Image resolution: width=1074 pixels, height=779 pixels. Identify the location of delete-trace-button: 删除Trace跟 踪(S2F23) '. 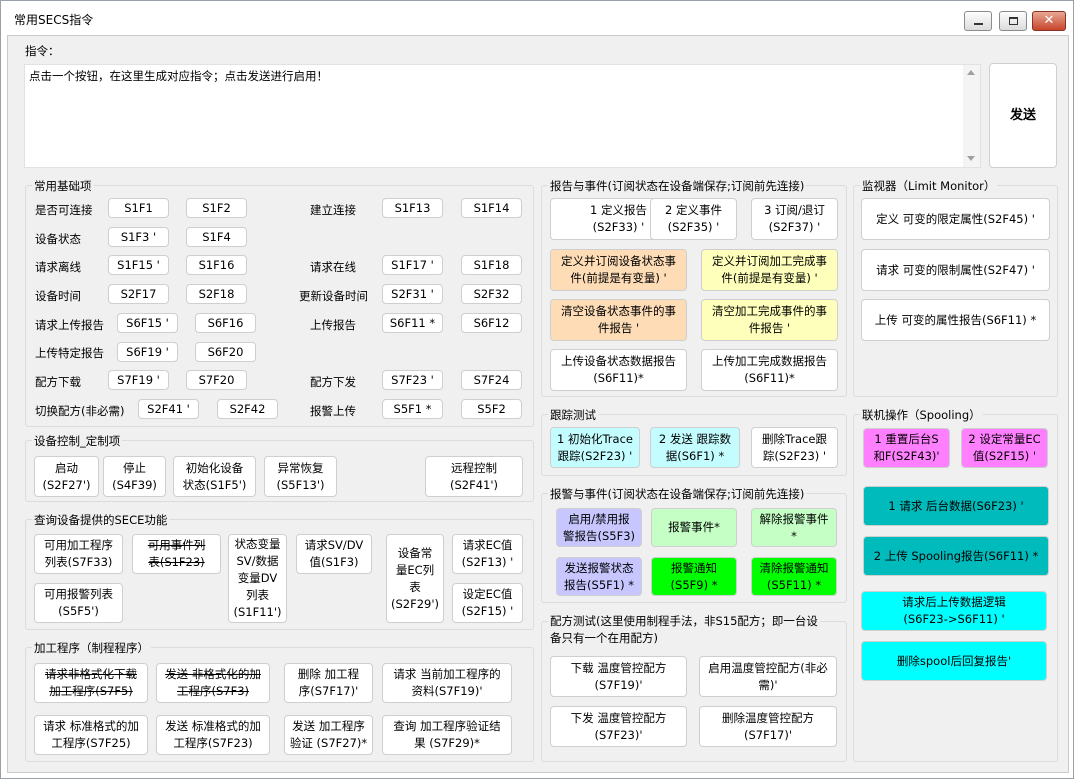
(794, 447).